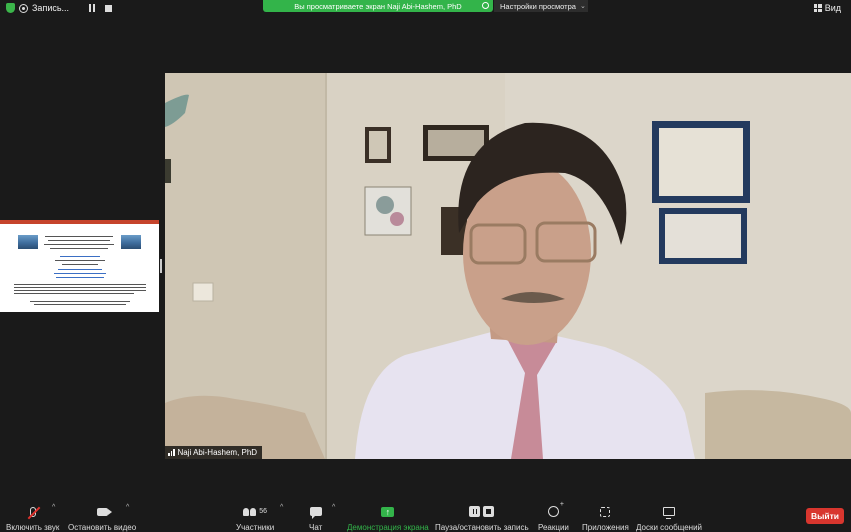  What do you see at coordinates (131, 242) in the screenshot?
I see `lake-image-right` at bounding box center [131, 242].